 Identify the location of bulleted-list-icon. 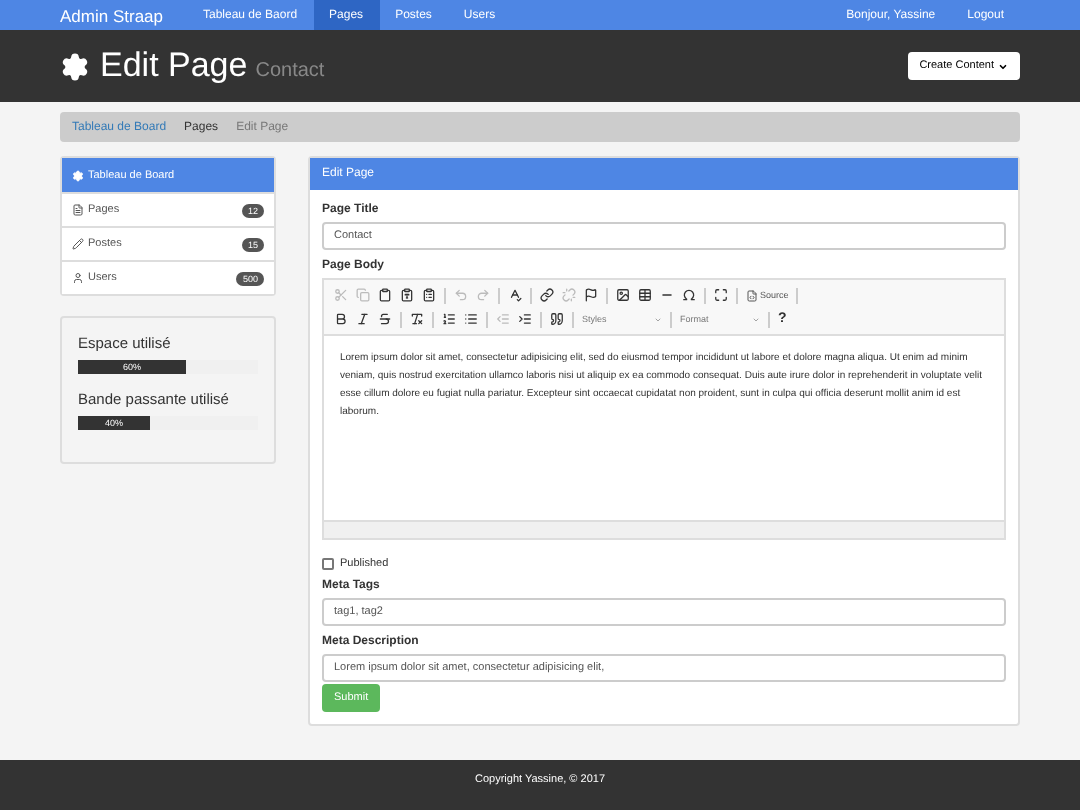
(471, 319).